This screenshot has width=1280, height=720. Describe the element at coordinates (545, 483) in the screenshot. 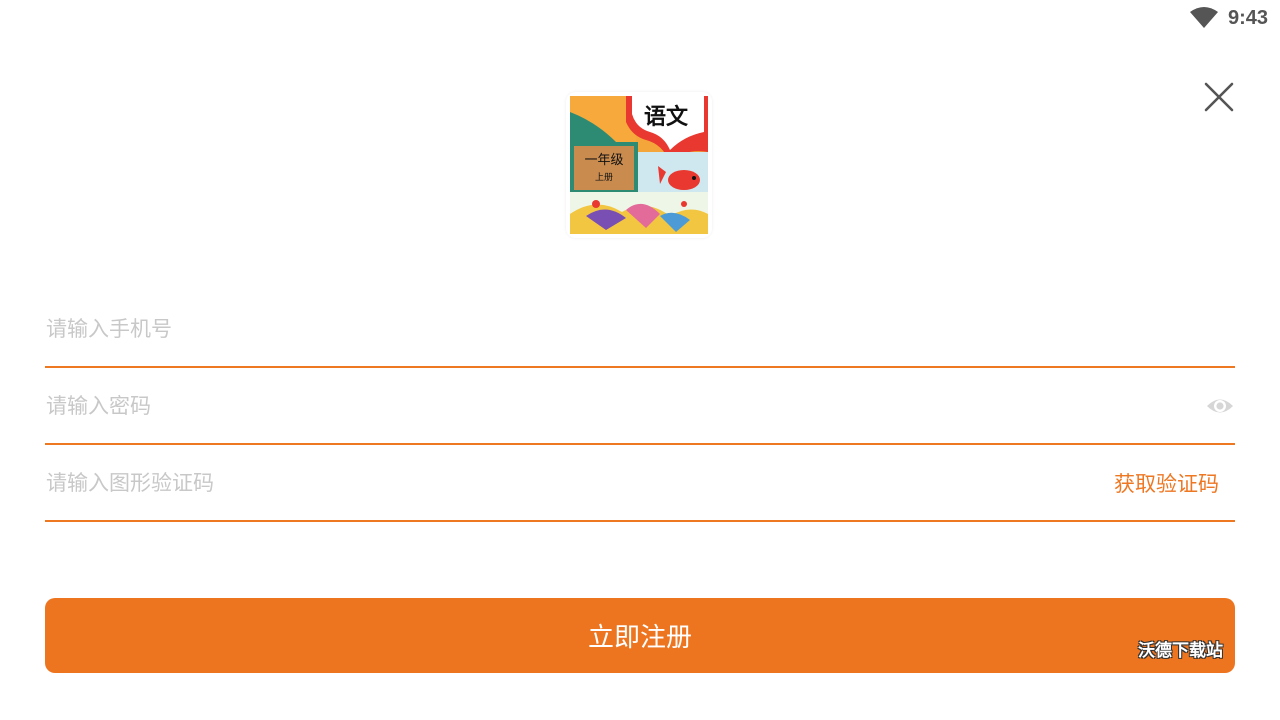

I see `captcha-input` at that location.